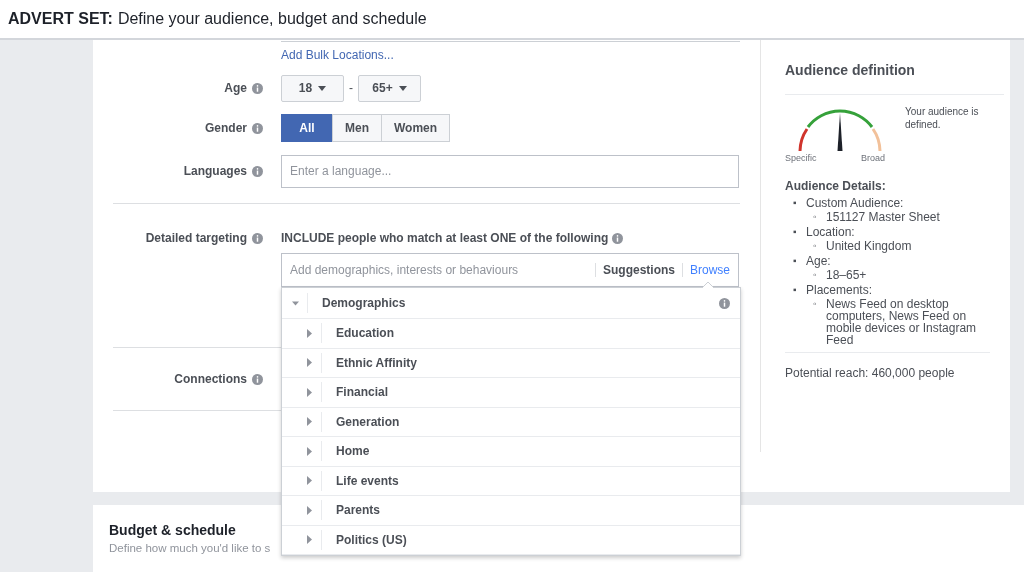  Describe the element at coordinates (416, 128) in the screenshot. I see `gender-option: Women` at that location.